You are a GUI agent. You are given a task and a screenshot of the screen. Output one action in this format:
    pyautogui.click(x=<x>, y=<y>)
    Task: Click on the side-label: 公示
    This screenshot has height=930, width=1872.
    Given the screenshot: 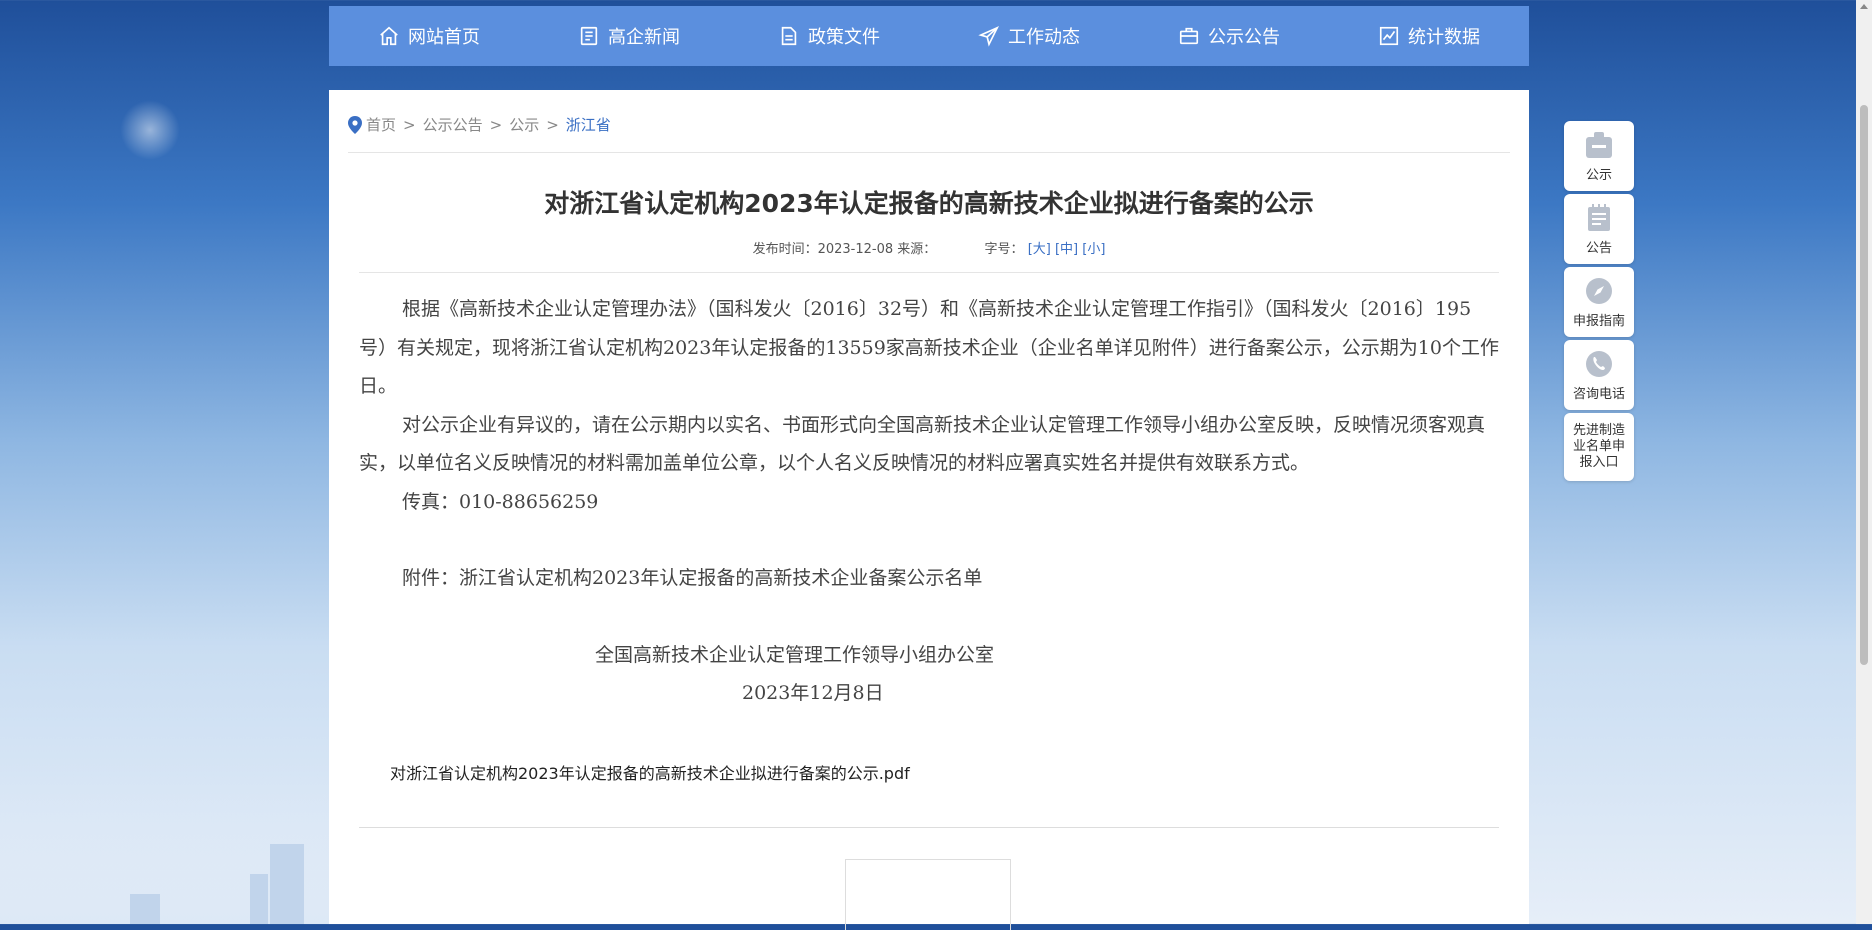 What is the action you would take?
    pyautogui.click(x=1598, y=175)
    